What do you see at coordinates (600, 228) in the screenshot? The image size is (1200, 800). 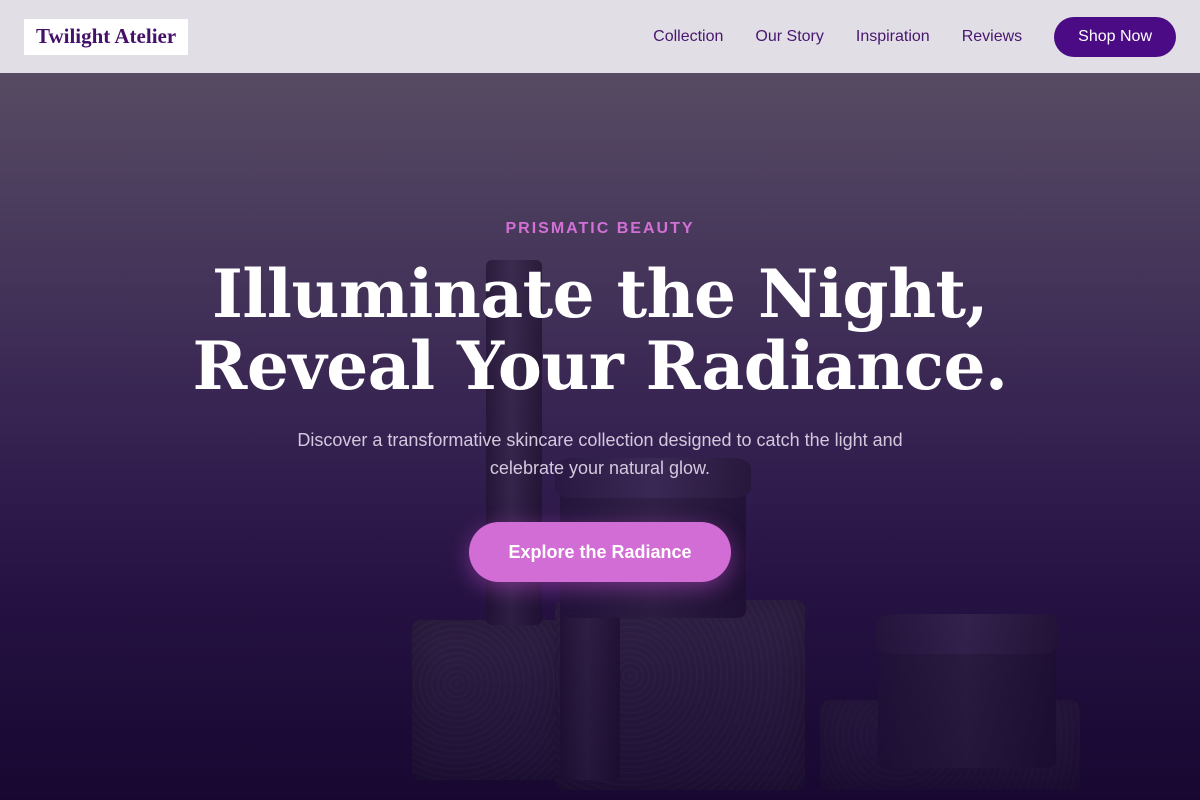 I see `hero-eyebrow: PRISMATIC BEAUTY` at bounding box center [600, 228].